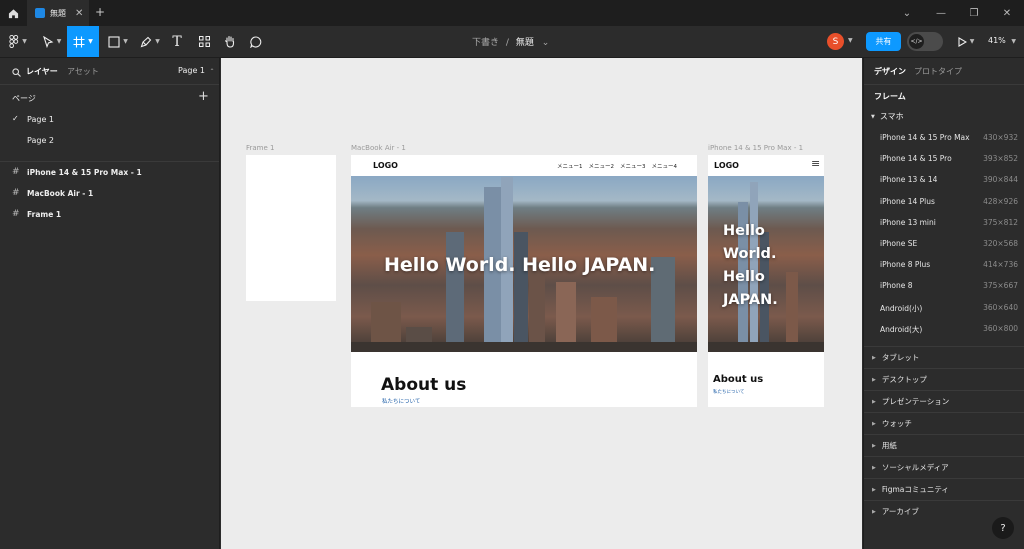  I want to click on frame-preset-item: iPhone 14 Plus 428×926, so click(944, 204).